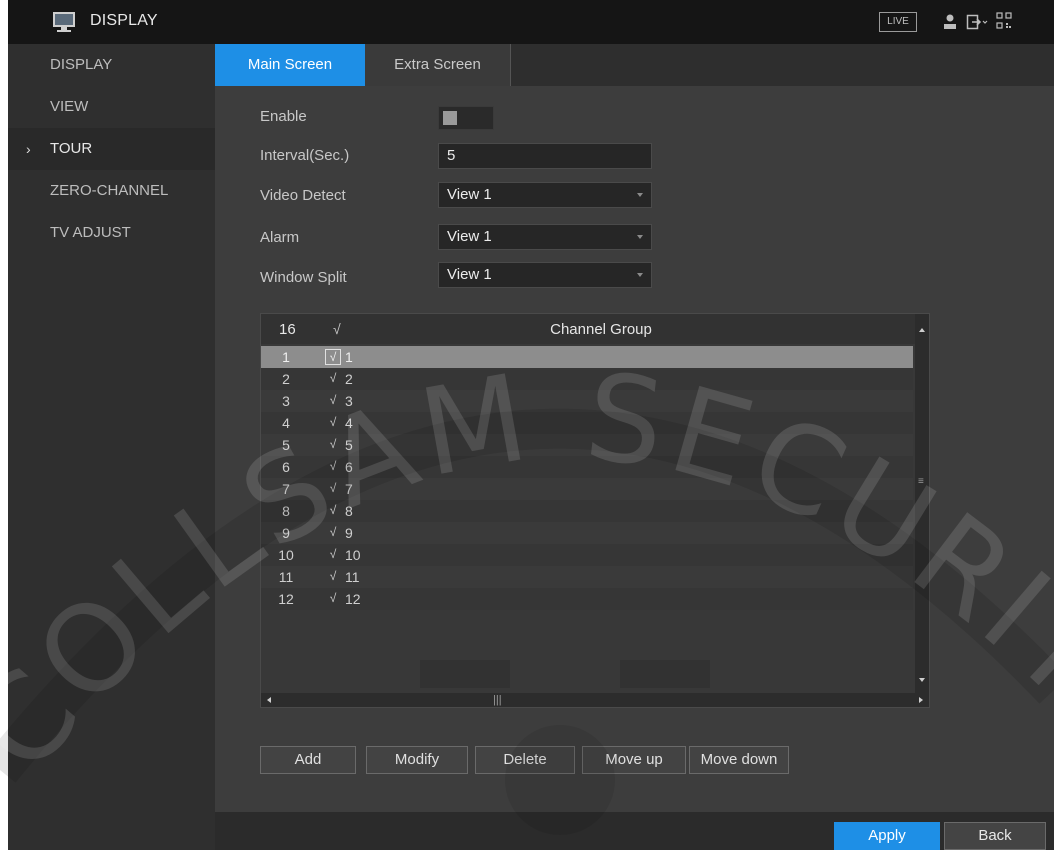 Image resolution: width=1054 pixels, height=850 pixels. What do you see at coordinates (640, 195) in the screenshot?
I see `chevron-down-icon` at bounding box center [640, 195].